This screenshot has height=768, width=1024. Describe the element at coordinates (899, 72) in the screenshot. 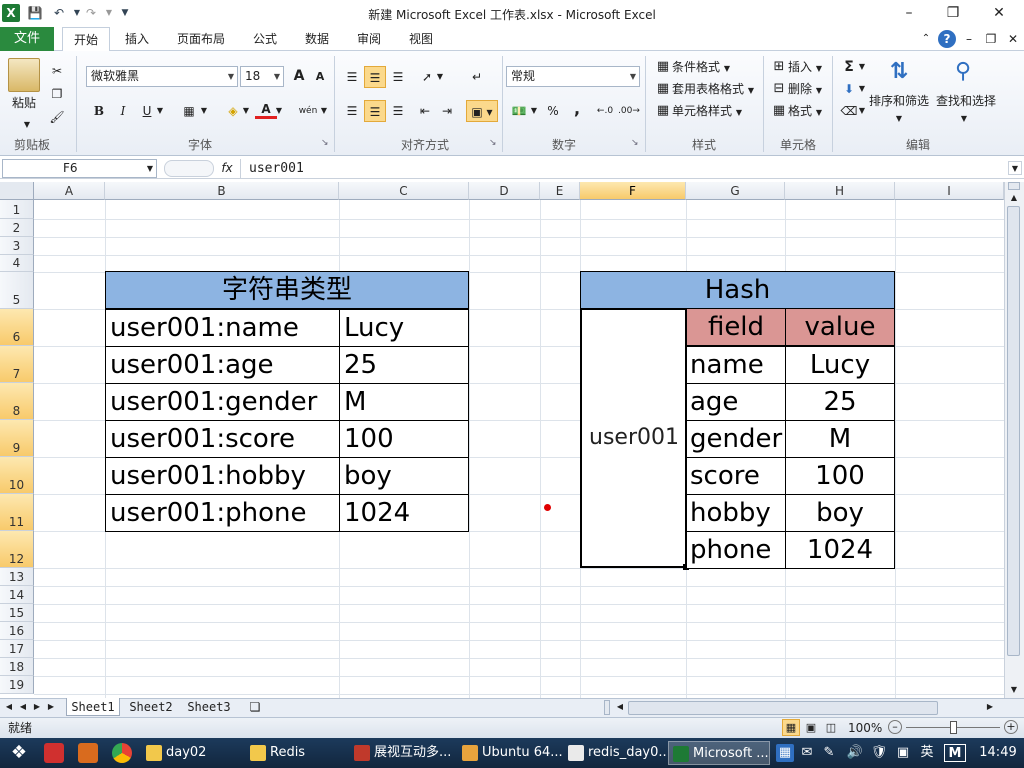

I see `sort-filter-icon: ⇅` at that location.